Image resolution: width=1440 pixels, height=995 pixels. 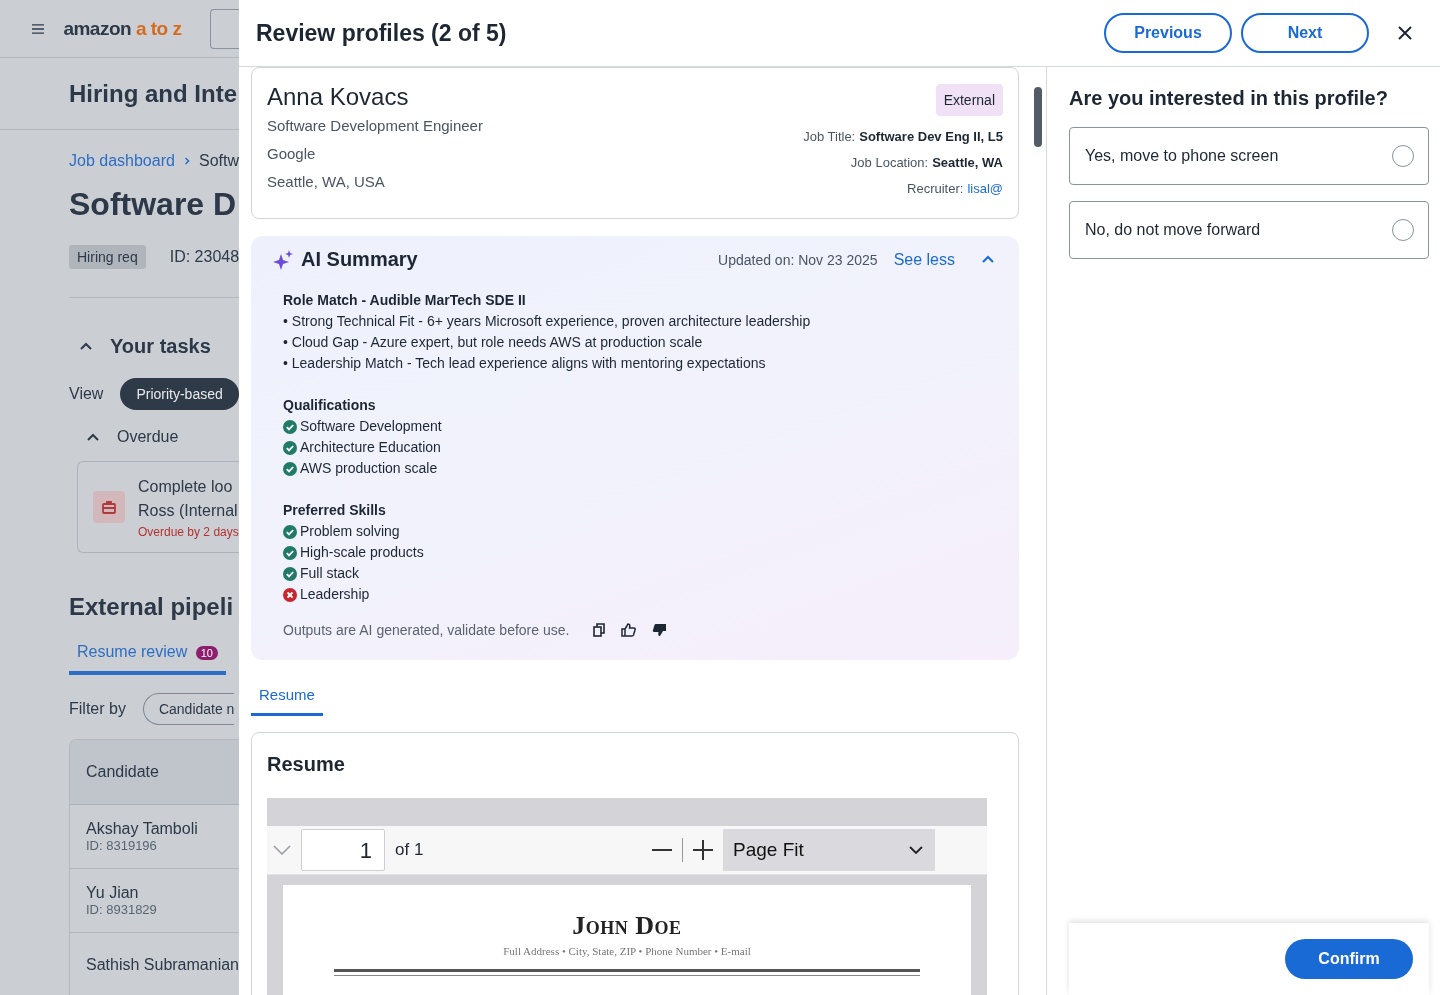 I want to click on detail-label: Recruiter:, so click(x=935, y=189).